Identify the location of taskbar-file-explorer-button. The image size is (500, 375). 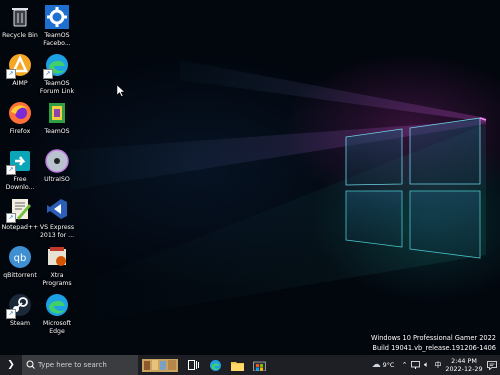
(237, 365).